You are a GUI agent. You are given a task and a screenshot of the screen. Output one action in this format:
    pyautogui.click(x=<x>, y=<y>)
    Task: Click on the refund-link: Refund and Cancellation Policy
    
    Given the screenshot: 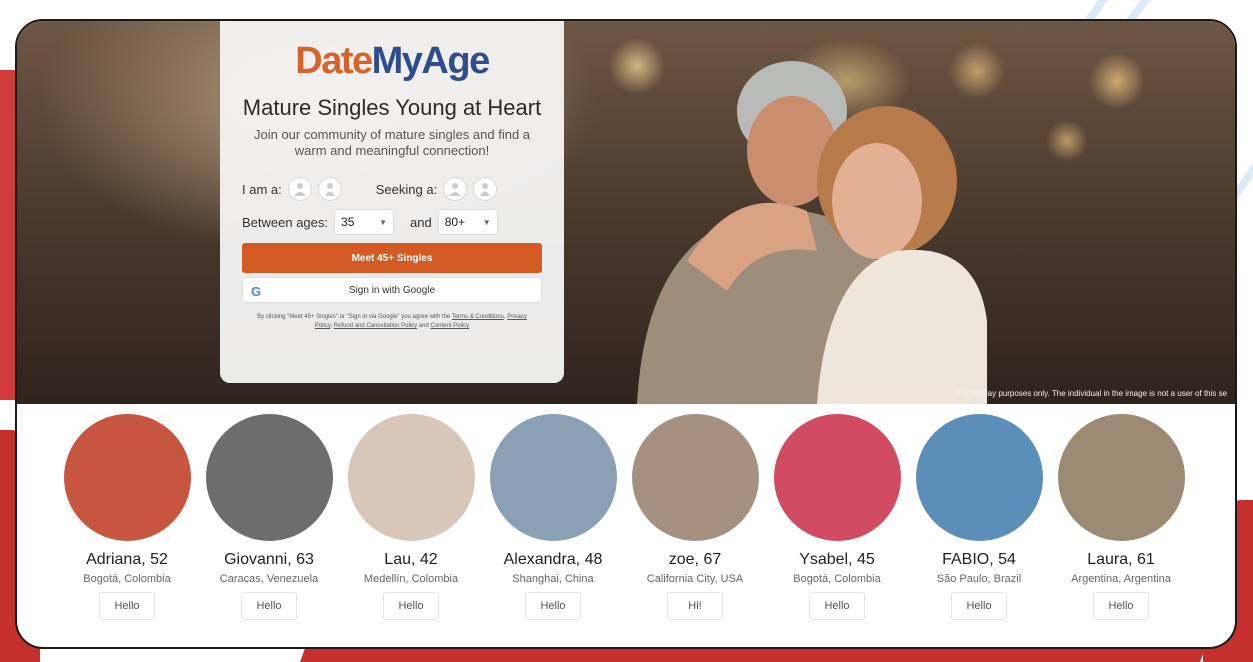 What is the action you would take?
    pyautogui.click(x=375, y=326)
    